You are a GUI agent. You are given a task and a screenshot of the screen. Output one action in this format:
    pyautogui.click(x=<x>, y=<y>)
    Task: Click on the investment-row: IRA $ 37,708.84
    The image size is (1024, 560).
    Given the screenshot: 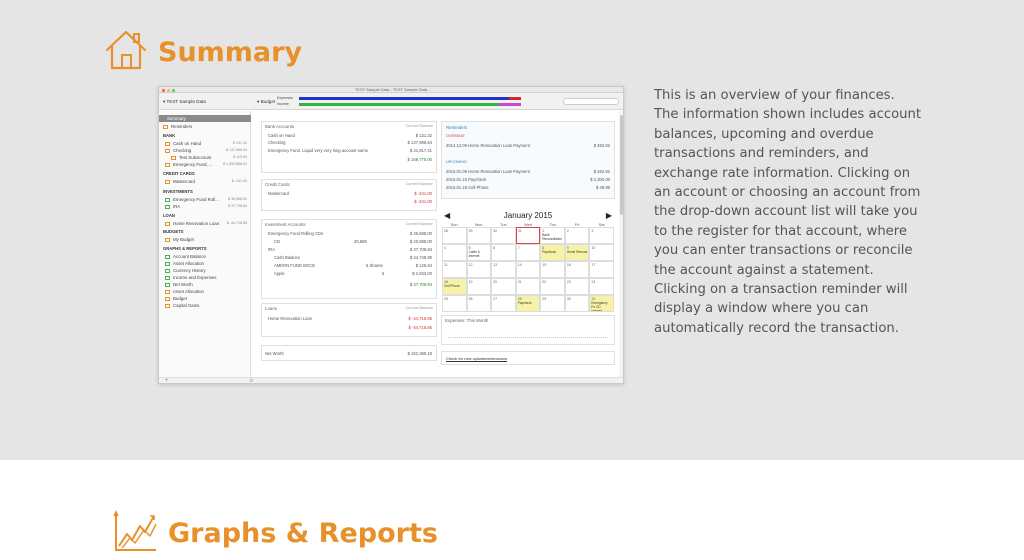 What is the action you would take?
    pyautogui.click(x=350, y=250)
    